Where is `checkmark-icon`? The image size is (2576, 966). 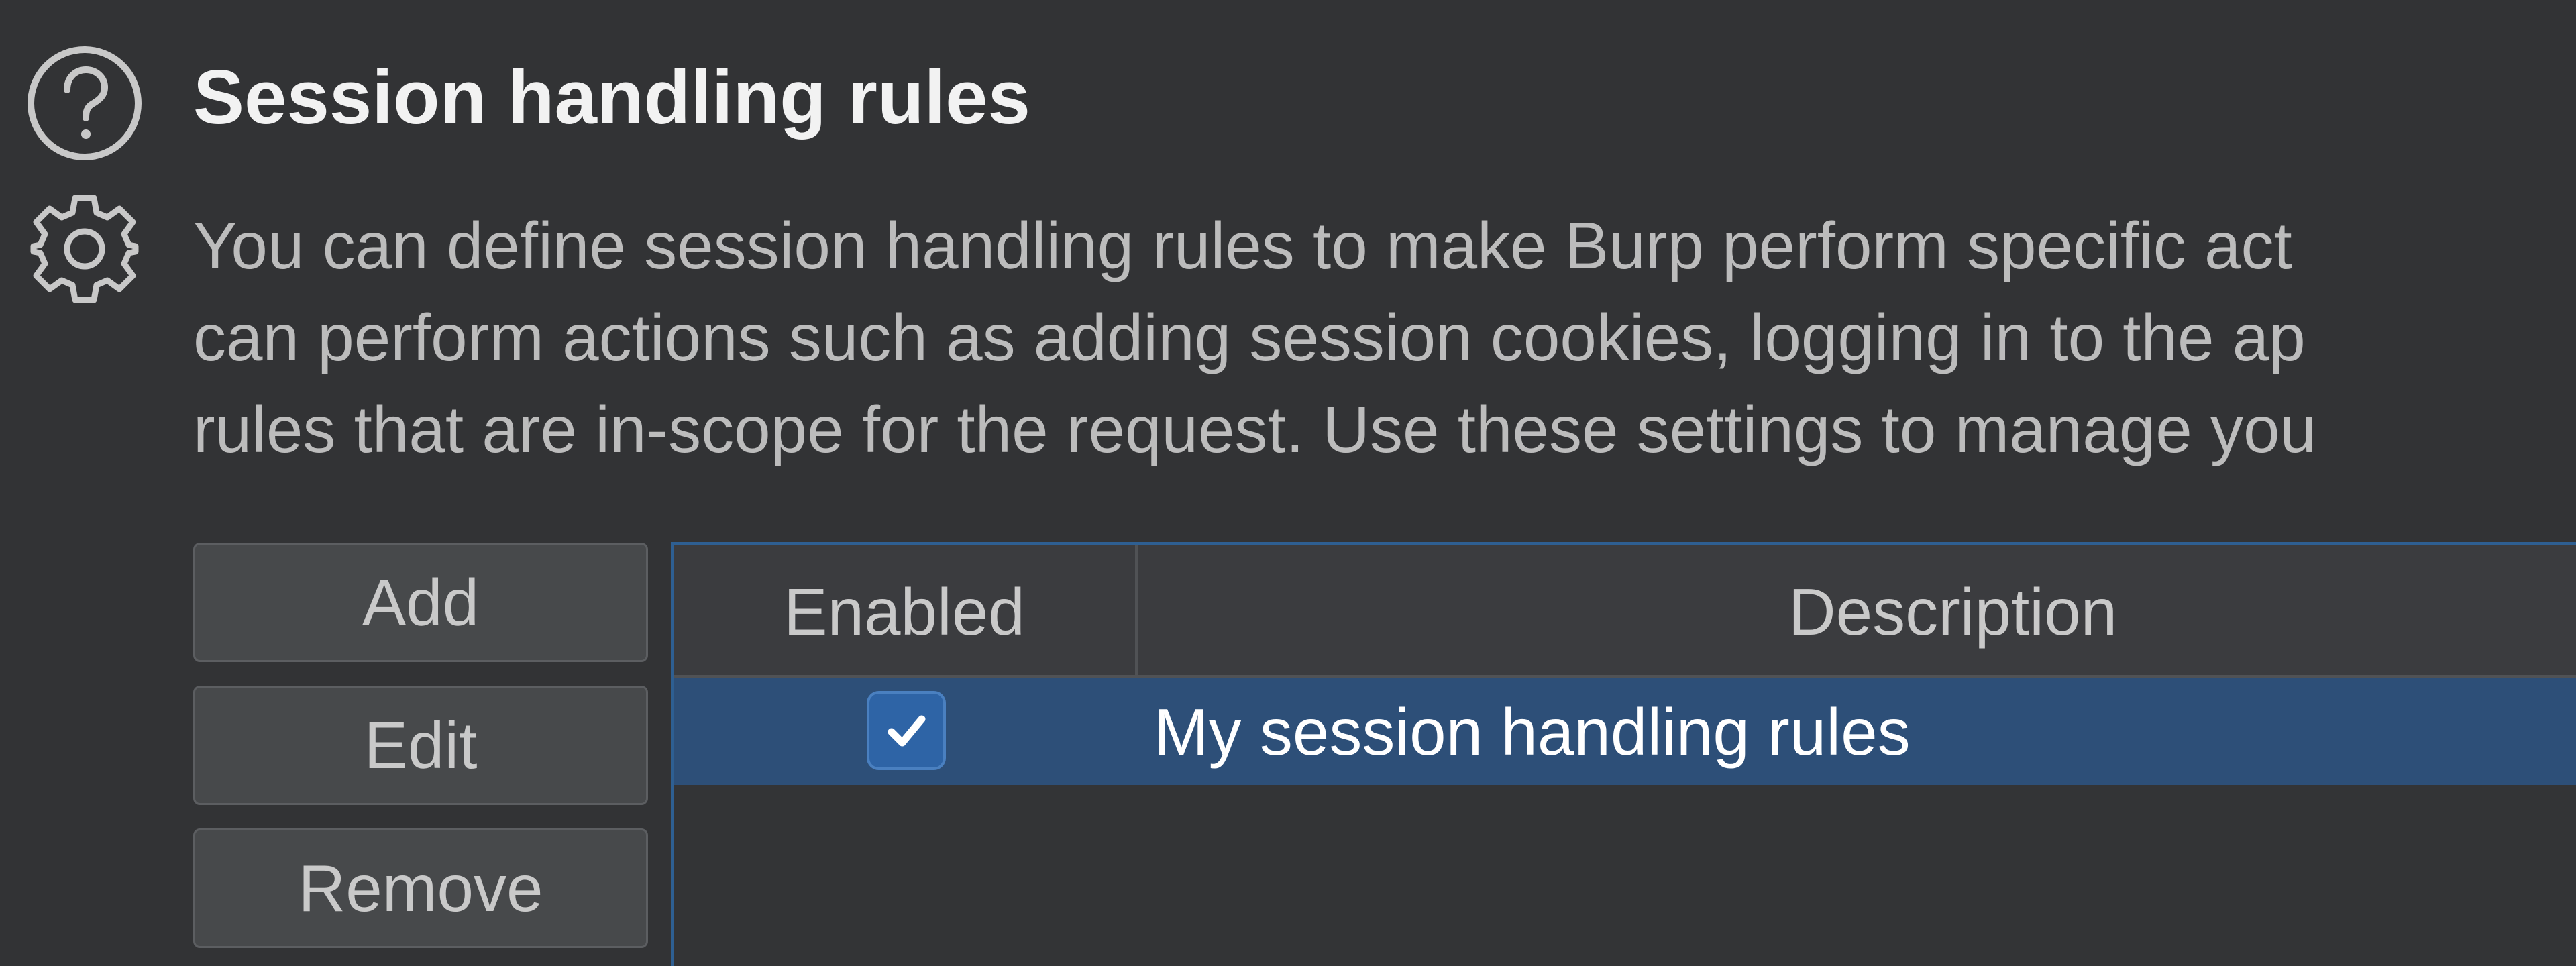 checkmark-icon is located at coordinates (907, 731).